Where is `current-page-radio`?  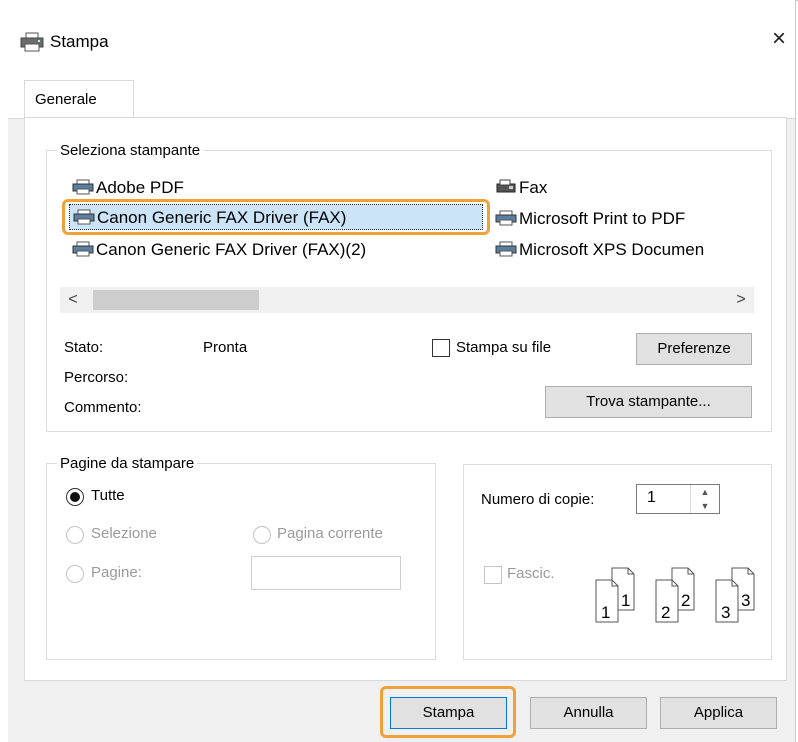 current-page-radio is located at coordinates (262, 535).